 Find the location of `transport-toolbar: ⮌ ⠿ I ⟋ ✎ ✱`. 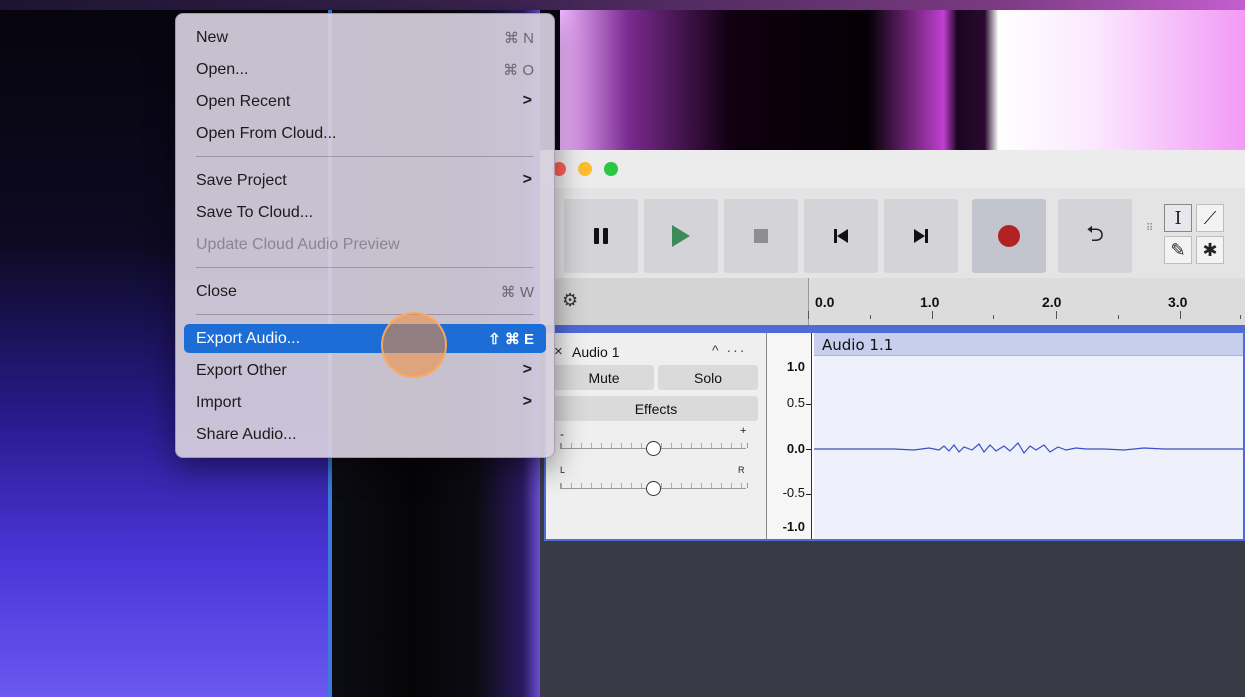

transport-toolbar: ⮌ ⠿ I ⟋ ✎ ✱ is located at coordinates (892, 233).